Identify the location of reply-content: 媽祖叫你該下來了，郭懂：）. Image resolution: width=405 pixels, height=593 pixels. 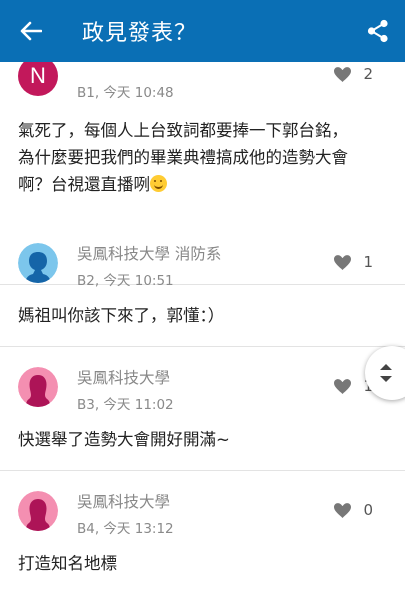
(201, 315).